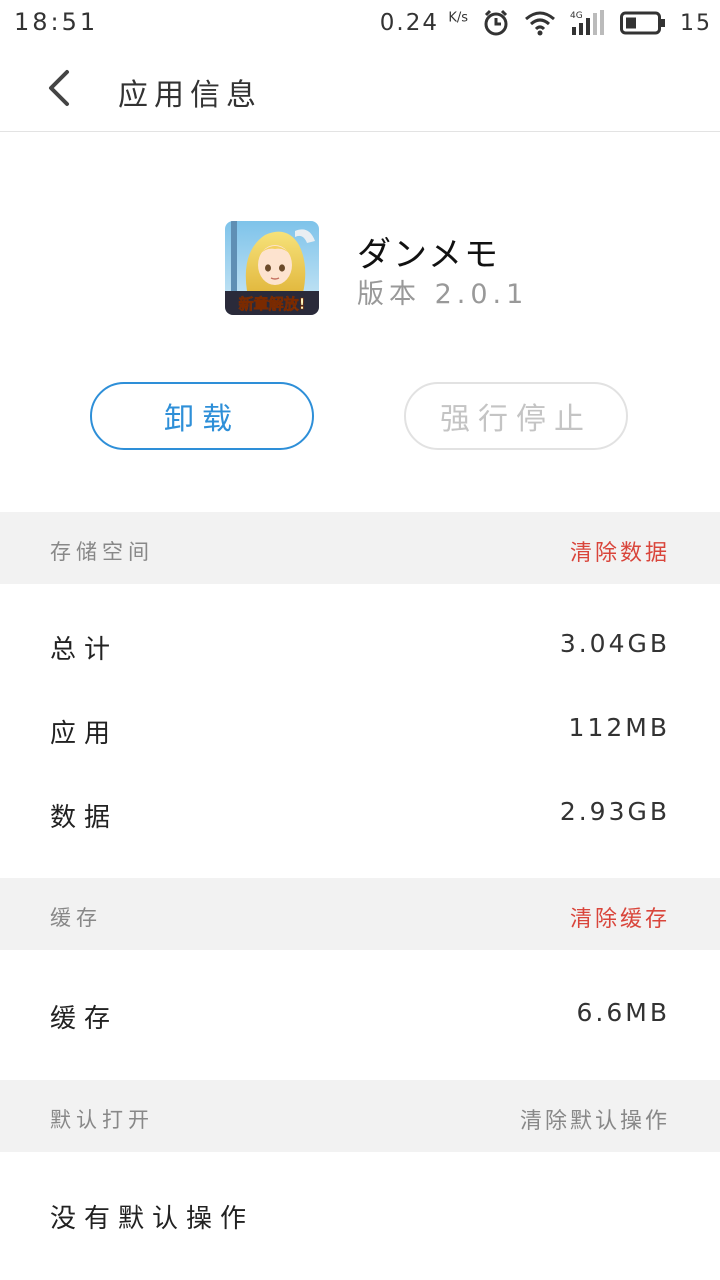 Image resolution: width=720 pixels, height=1280 pixels. Describe the element at coordinates (360, 24) in the screenshot. I see `status-bar: 18:51 0.24 K/s 4G 15` at that location.